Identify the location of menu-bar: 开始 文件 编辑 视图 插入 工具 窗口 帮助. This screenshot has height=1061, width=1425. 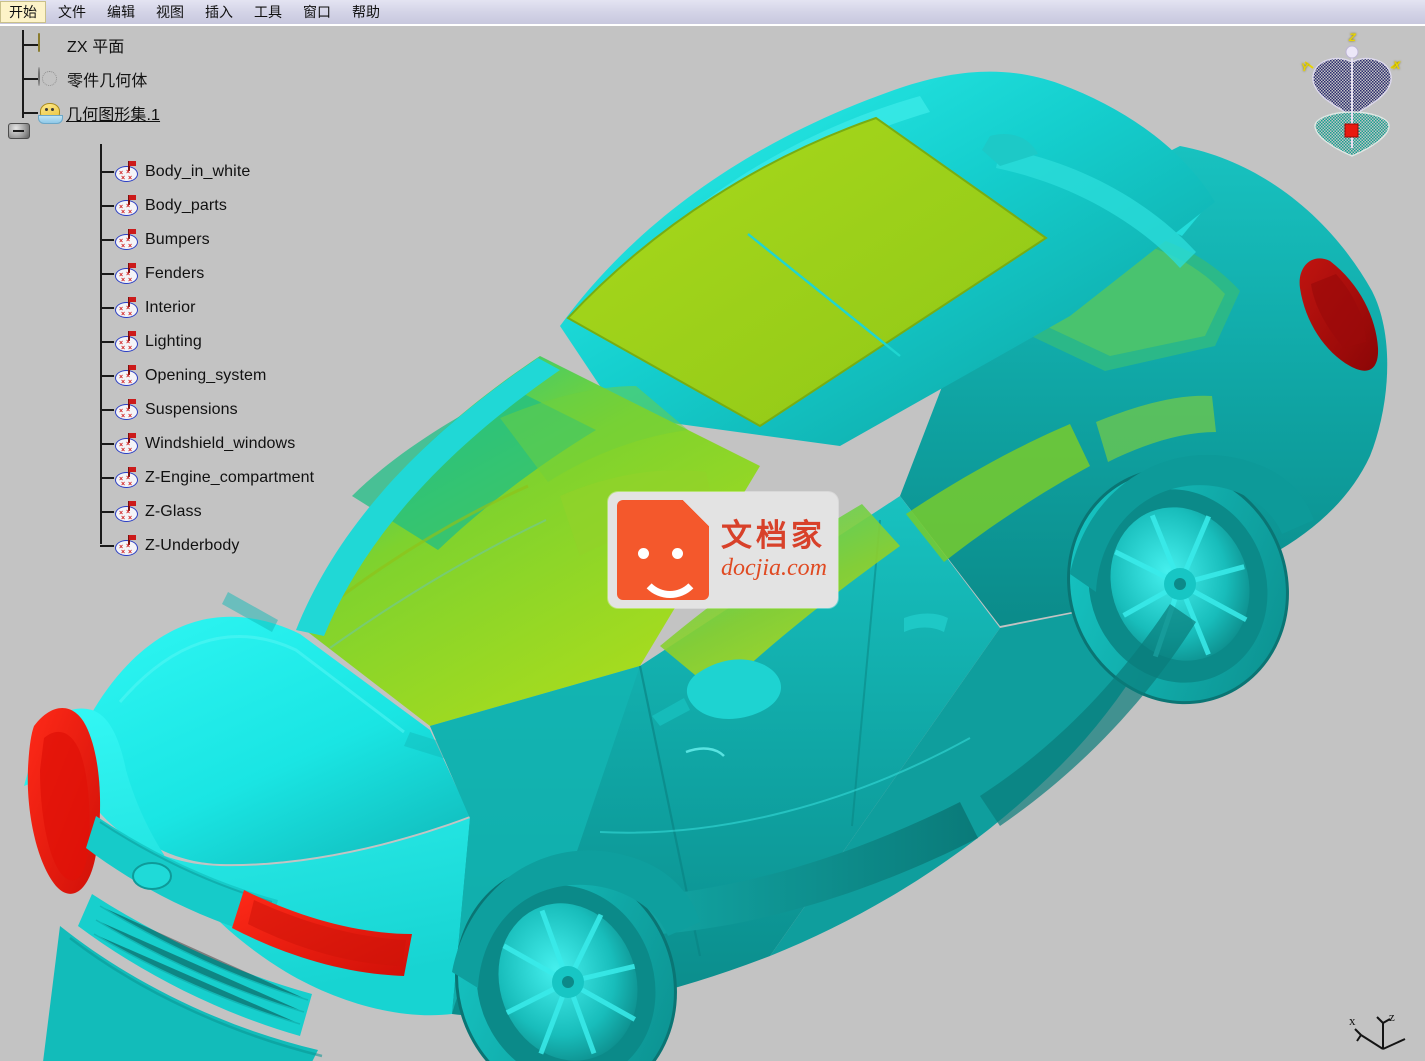
(712, 13).